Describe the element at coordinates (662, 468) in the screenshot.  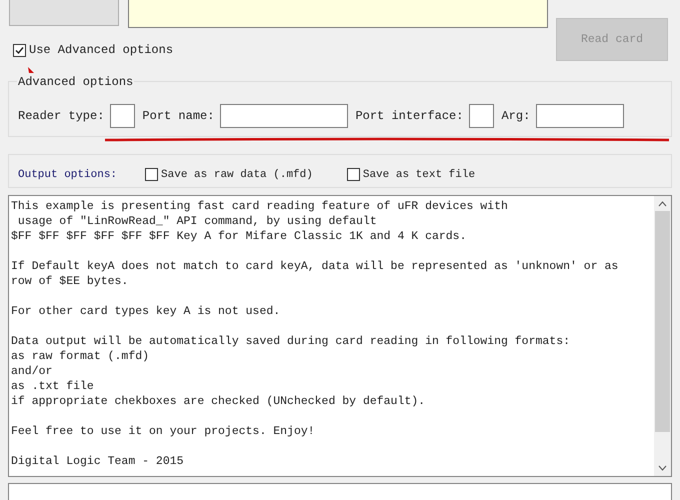
I see `scroll-down-icon` at that location.